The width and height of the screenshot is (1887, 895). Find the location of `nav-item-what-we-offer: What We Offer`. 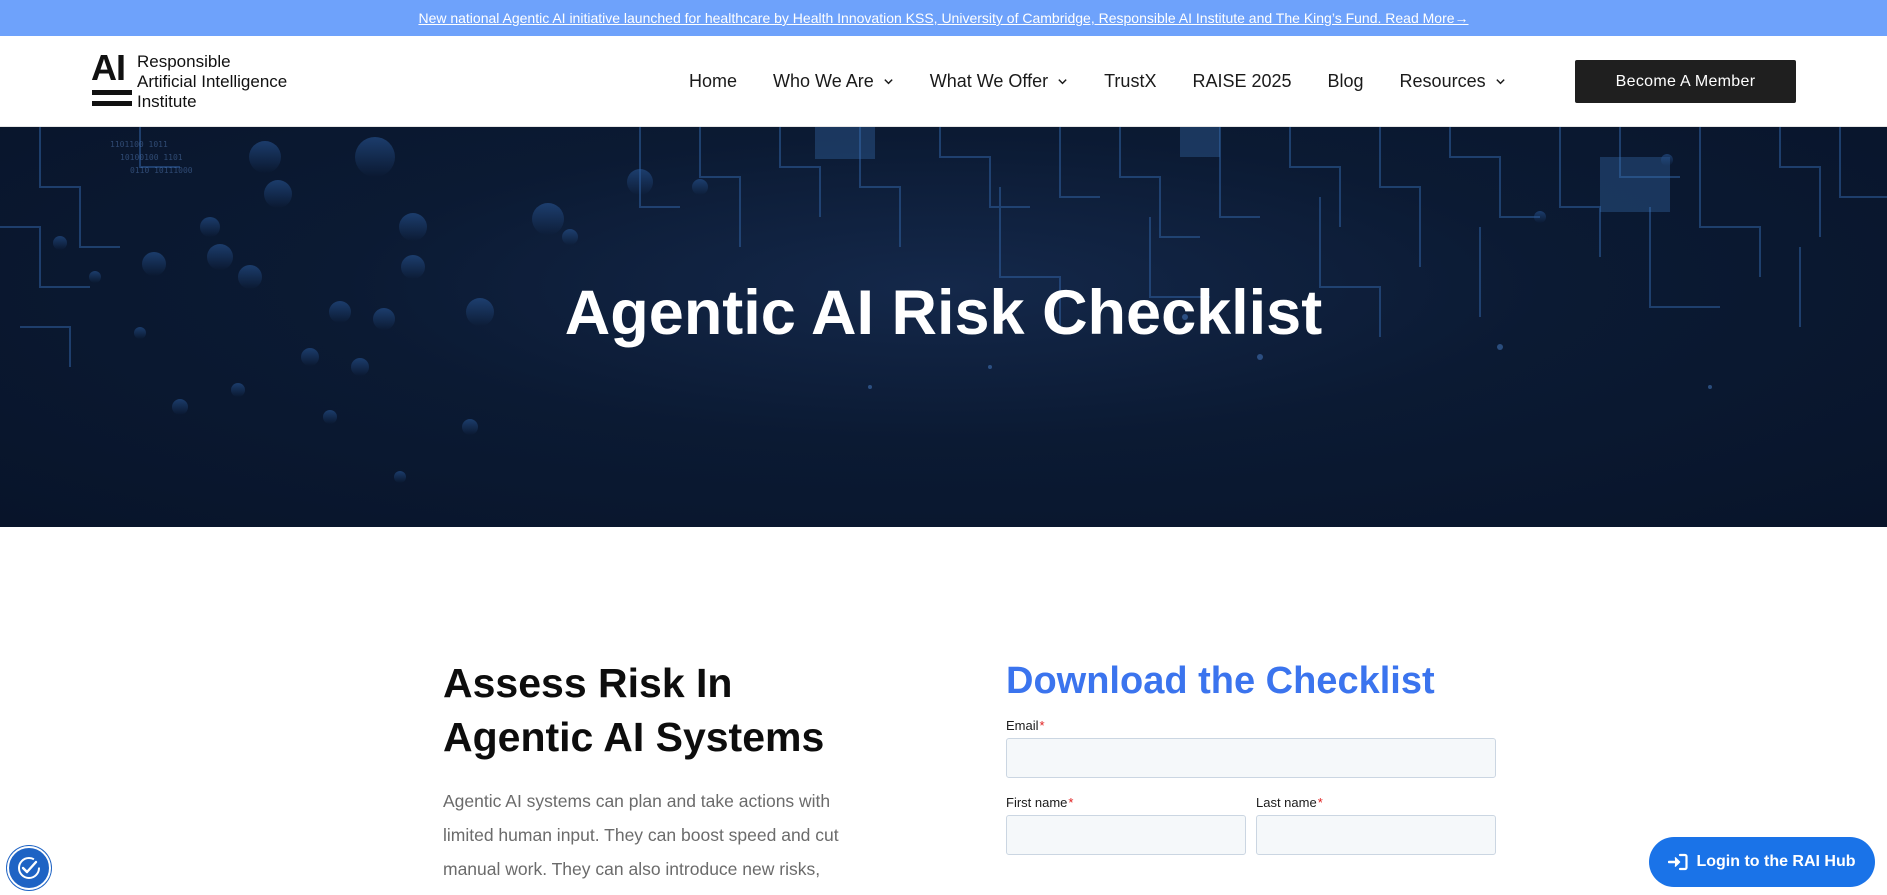

nav-item-what-we-offer: What We Offer is located at coordinates (999, 81).